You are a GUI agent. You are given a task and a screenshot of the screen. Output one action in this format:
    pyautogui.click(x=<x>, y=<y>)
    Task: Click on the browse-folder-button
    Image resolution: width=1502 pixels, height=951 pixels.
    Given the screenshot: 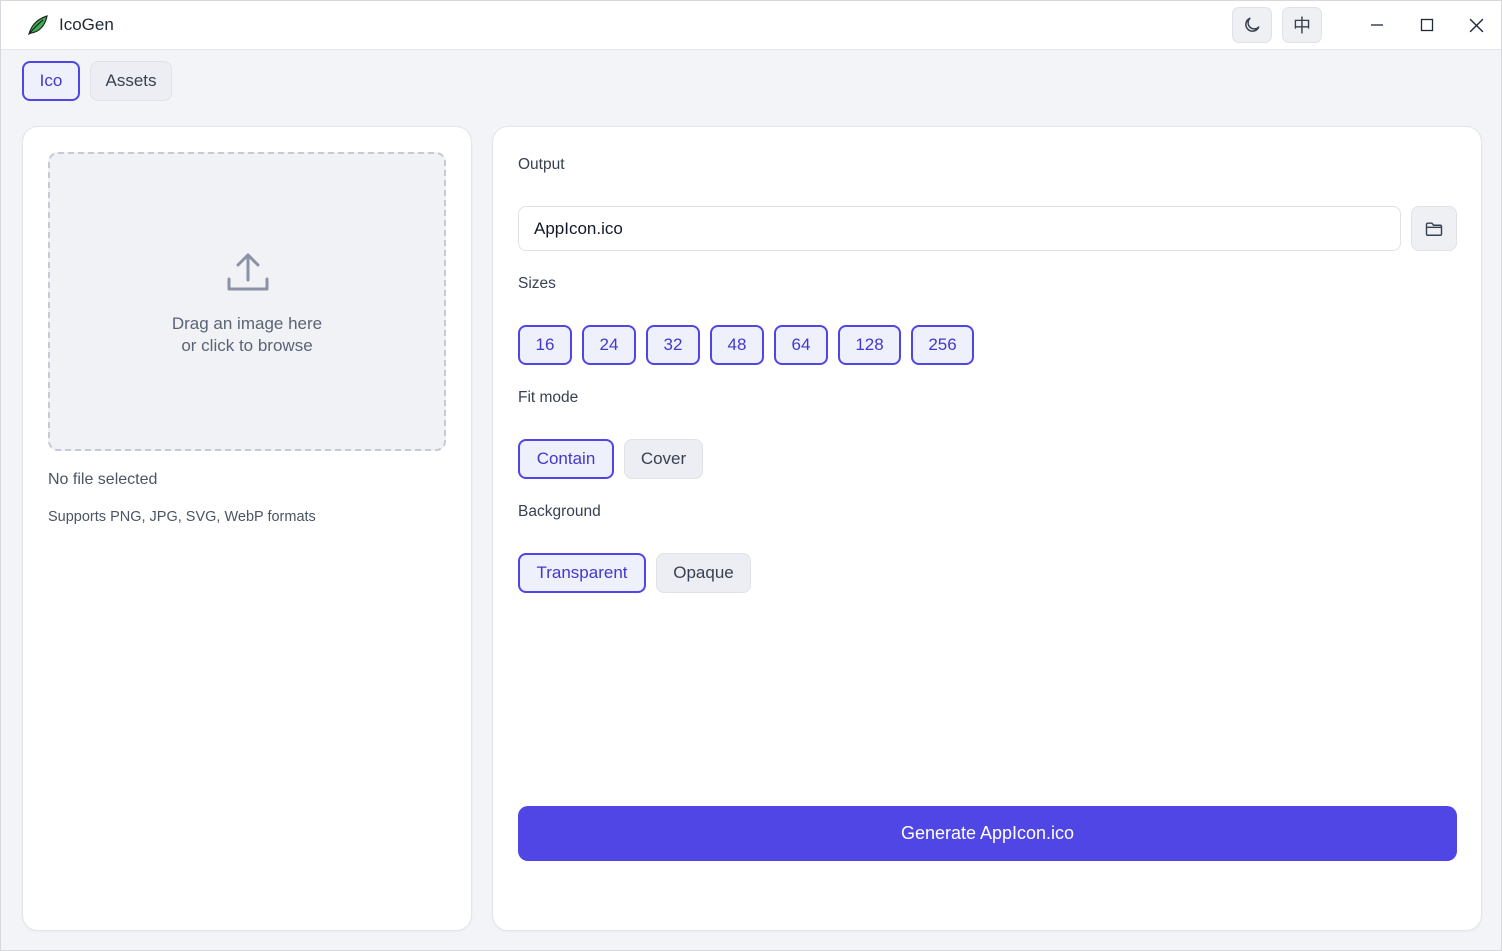 What is the action you would take?
    pyautogui.click(x=1434, y=228)
    